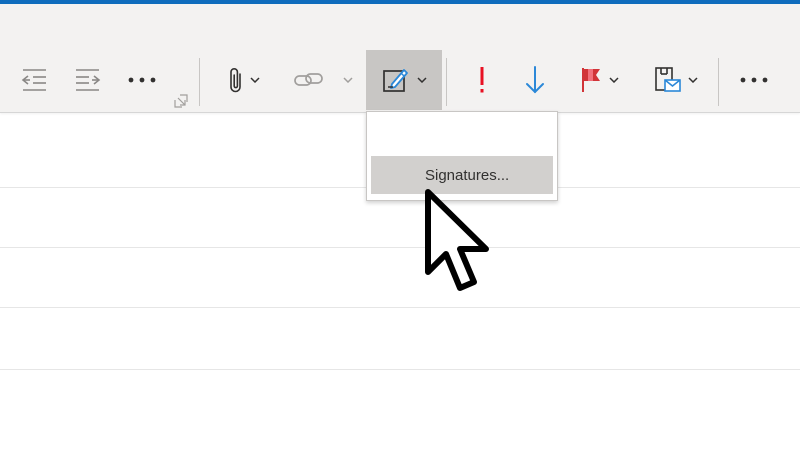 The width and height of the screenshot is (800, 450). Describe the element at coordinates (309, 80) in the screenshot. I see `insert-link-icon` at that location.